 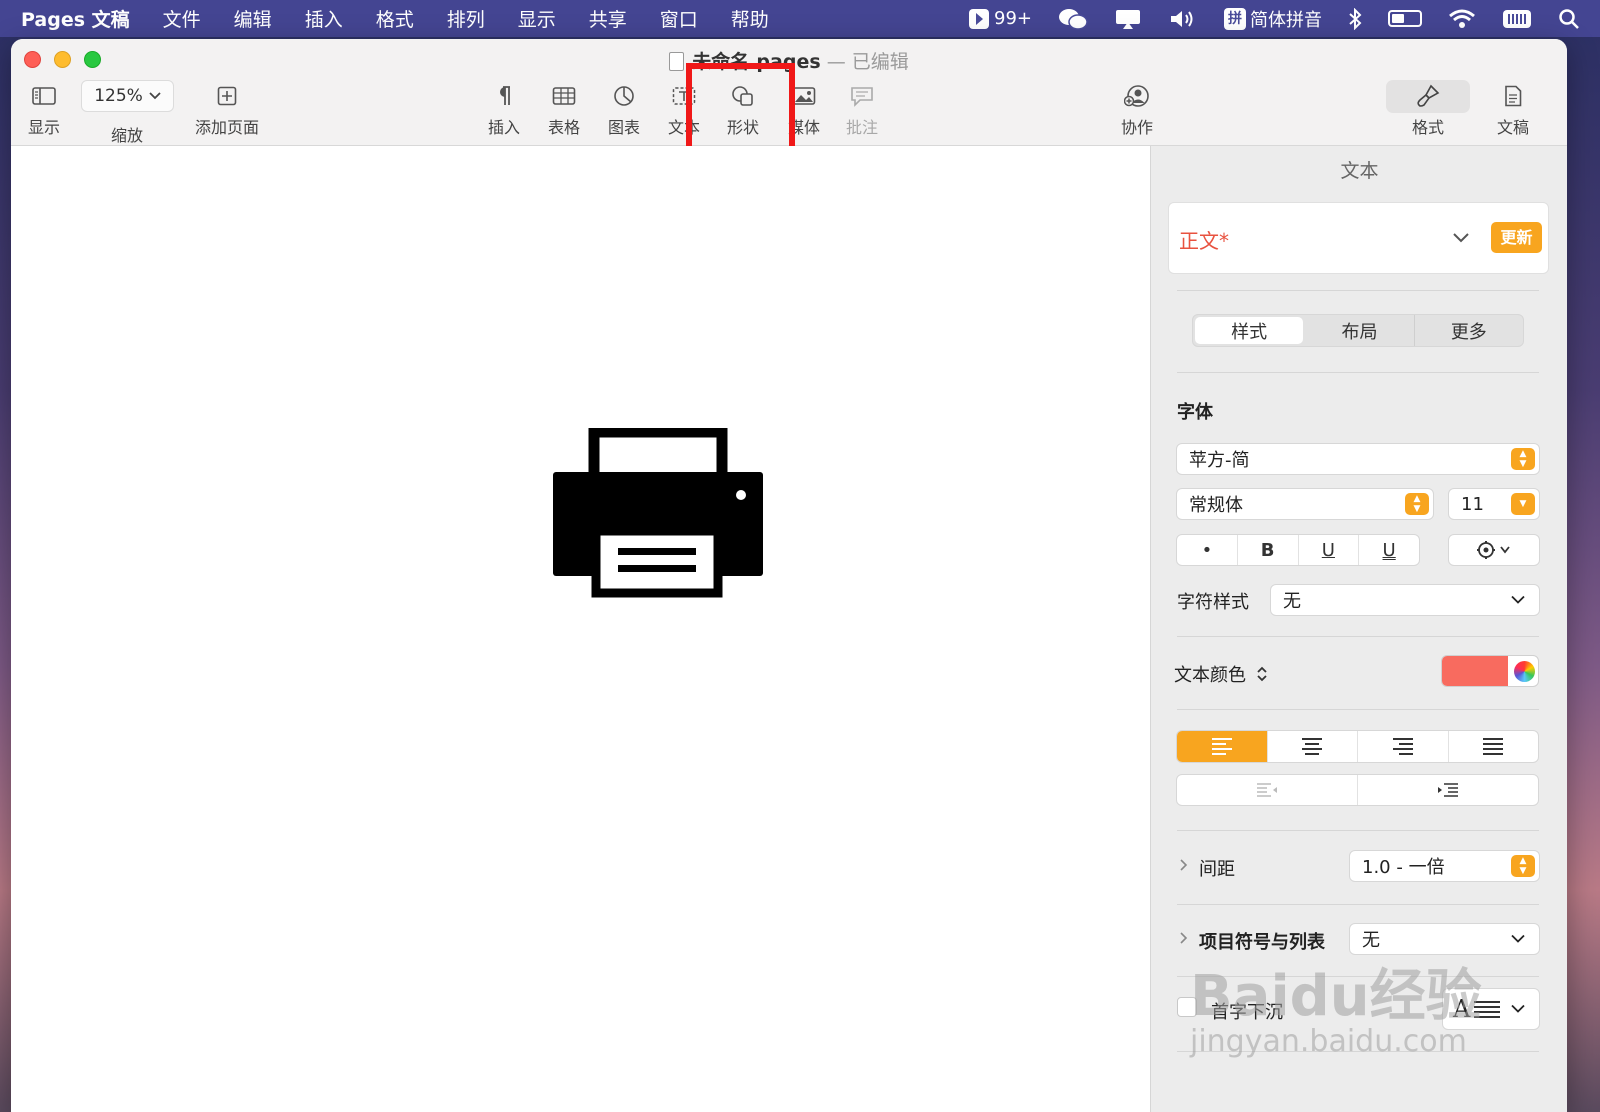 What do you see at coordinates (750, 18) in the screenshot?
I see `menu-help: 帮助` at bounding box center [750, 18].